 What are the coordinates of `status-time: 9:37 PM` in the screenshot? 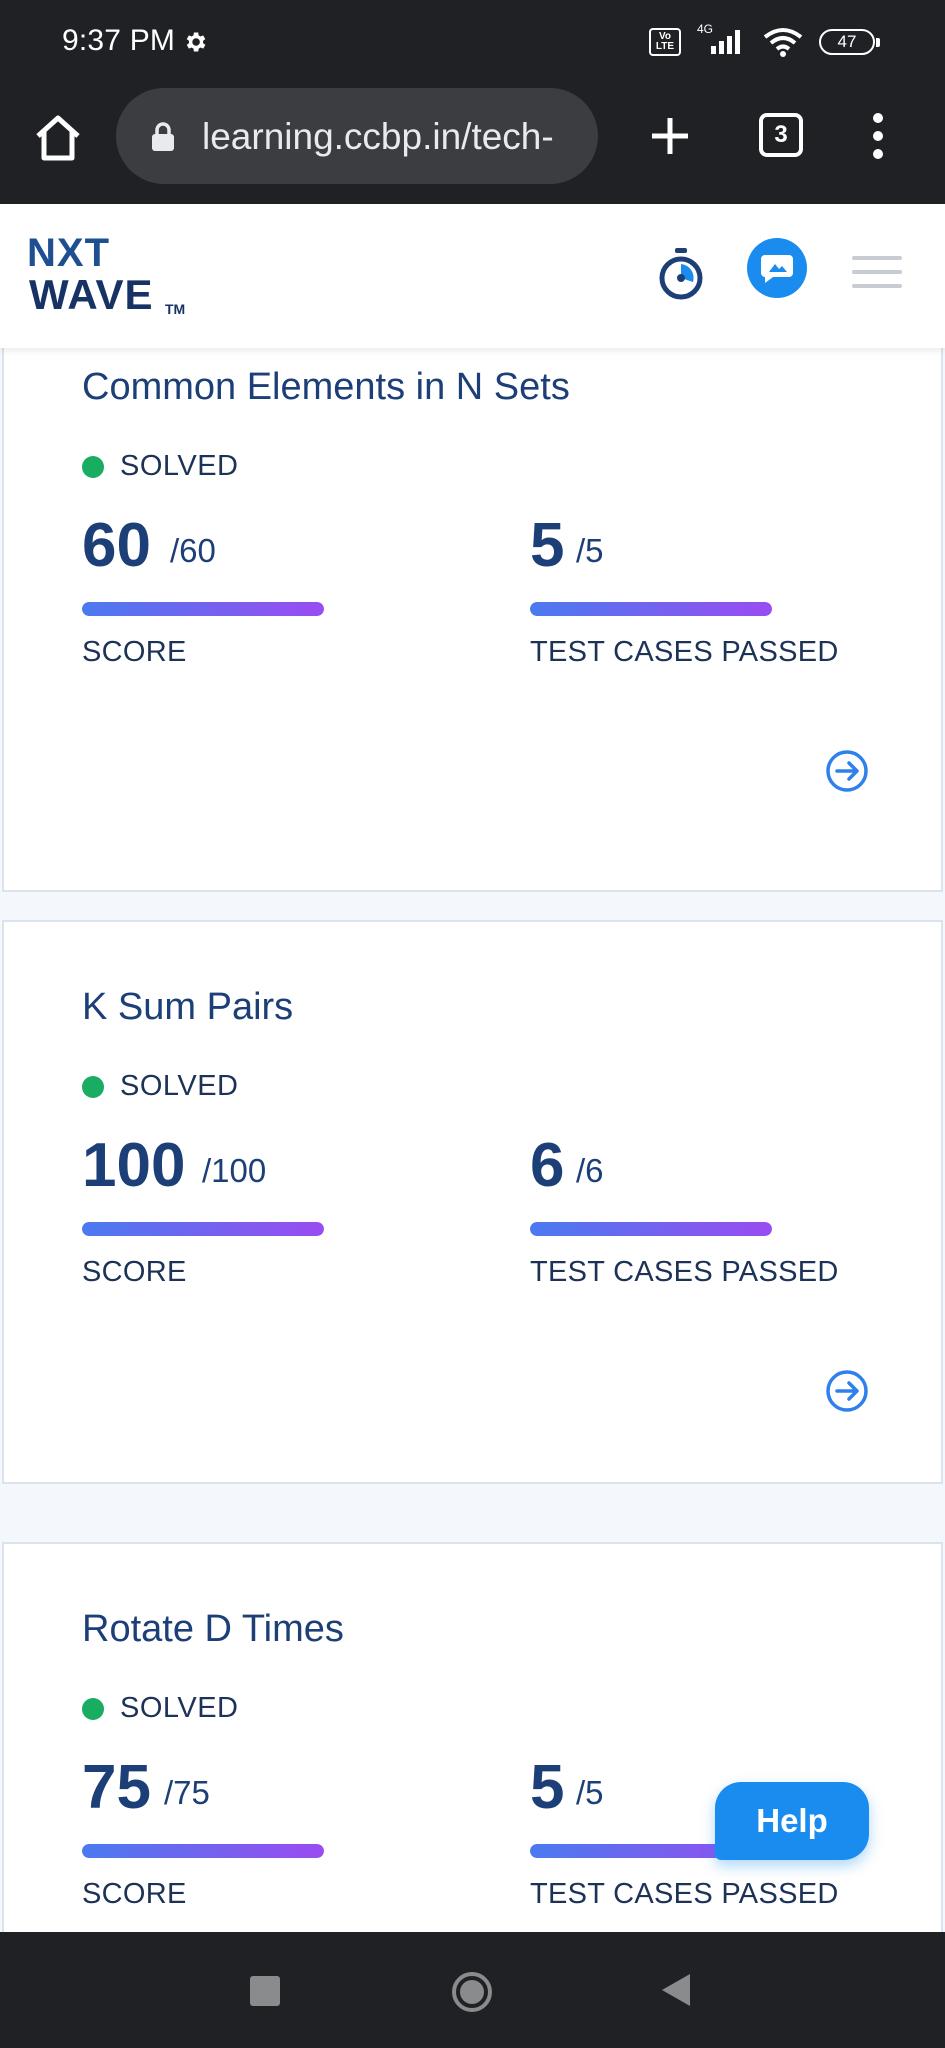 It's located at (119, 40).